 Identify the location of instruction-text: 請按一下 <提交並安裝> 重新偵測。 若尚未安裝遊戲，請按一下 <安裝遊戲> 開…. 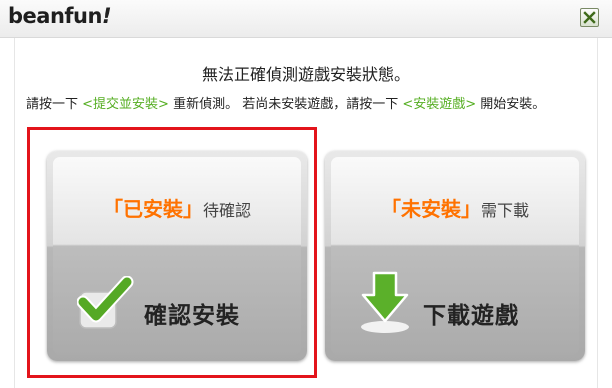
(306, 104).